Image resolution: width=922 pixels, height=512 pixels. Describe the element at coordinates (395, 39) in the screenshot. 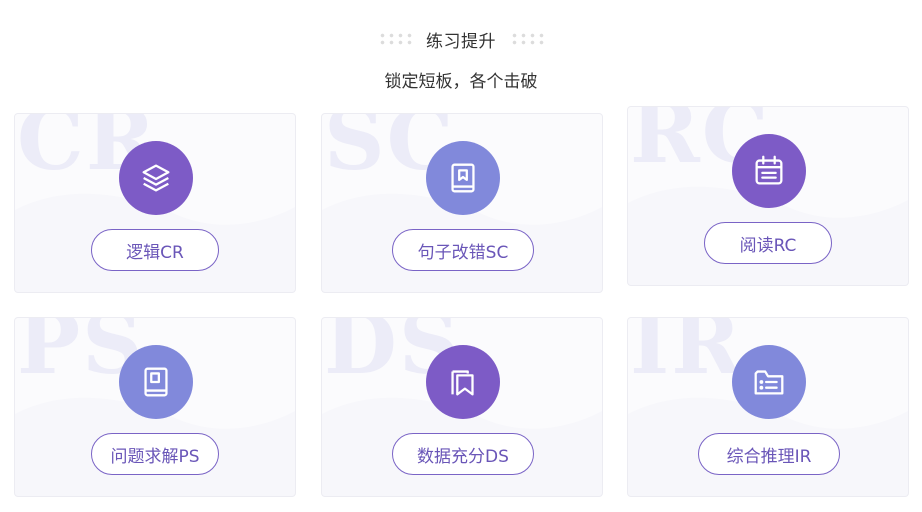

I see `decorative-dots-left` at that location.